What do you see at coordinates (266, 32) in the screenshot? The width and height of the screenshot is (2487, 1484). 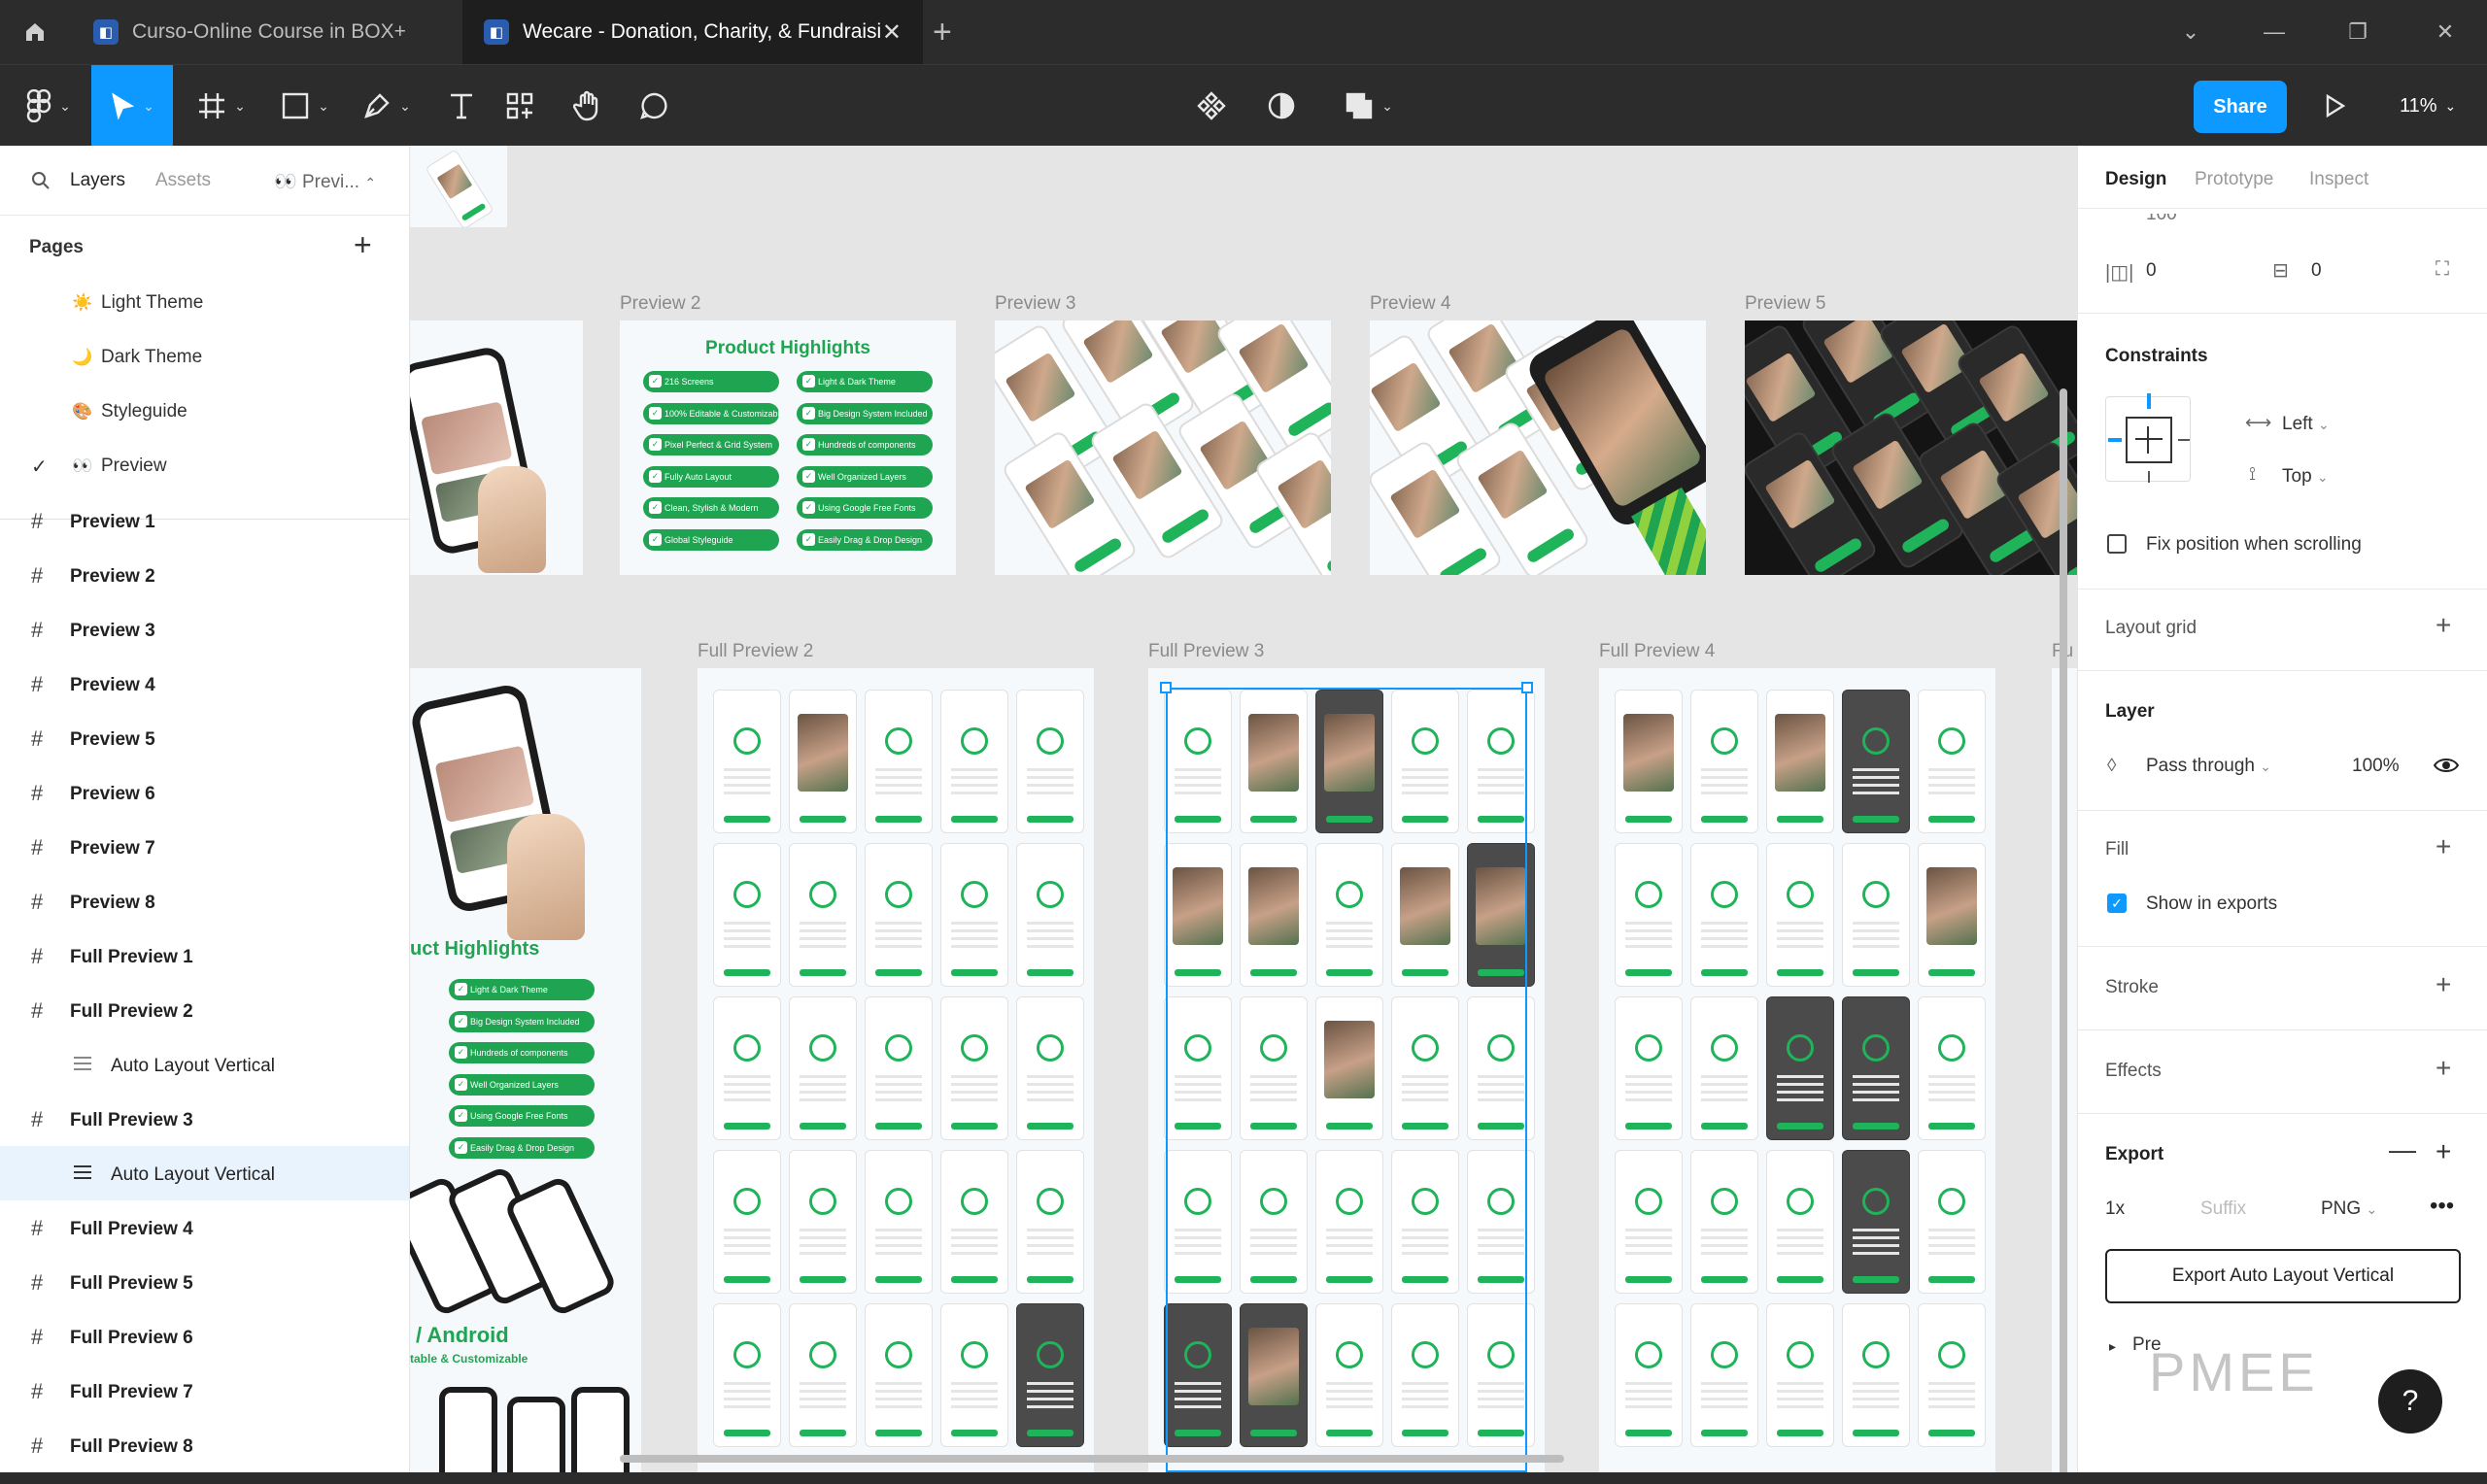 I see `tab-curso-online: ◧ Curso-Online Course in BOX+` at bounding box center [266, 32].